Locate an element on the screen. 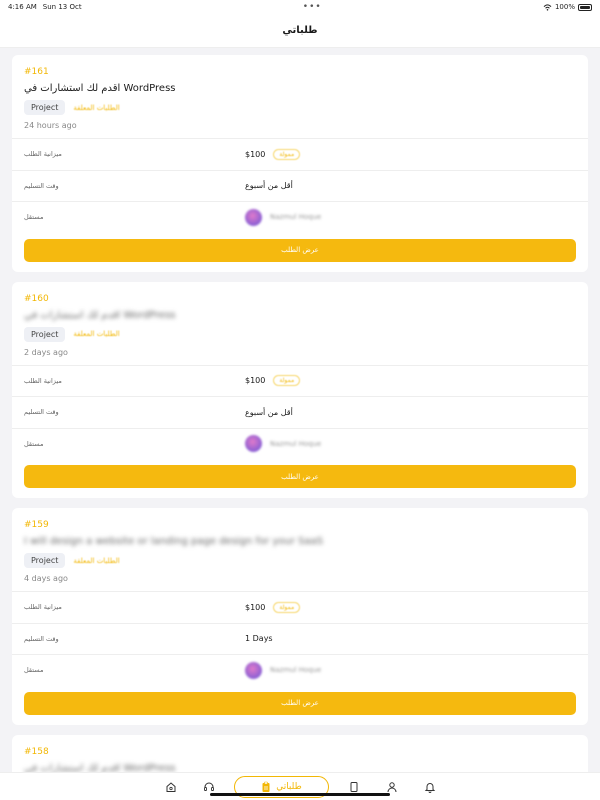 The width and height of the screenshot is (600, 800). status-date: Sun 13 Oct is located at coordinates (62, 7).